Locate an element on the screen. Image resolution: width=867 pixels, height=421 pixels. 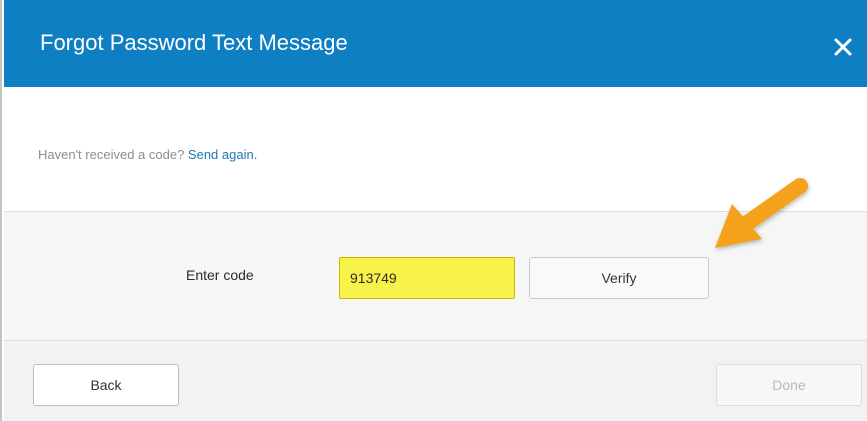
done-button: Done is located at coordinates (789, 385).